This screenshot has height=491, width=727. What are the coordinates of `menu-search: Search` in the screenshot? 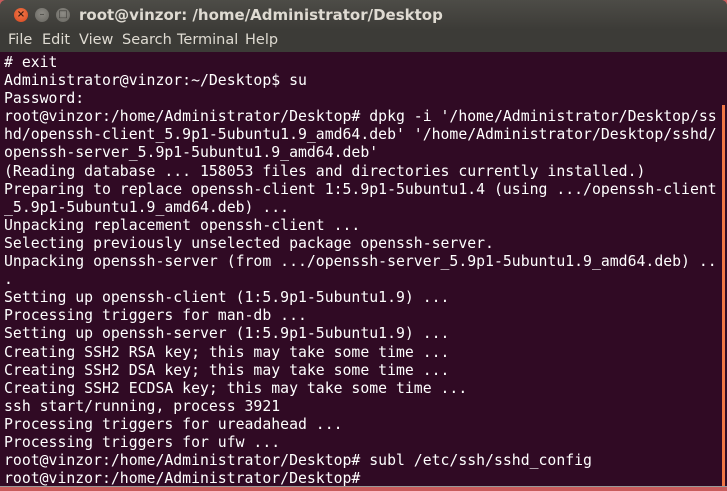 It's located at (147, 40).